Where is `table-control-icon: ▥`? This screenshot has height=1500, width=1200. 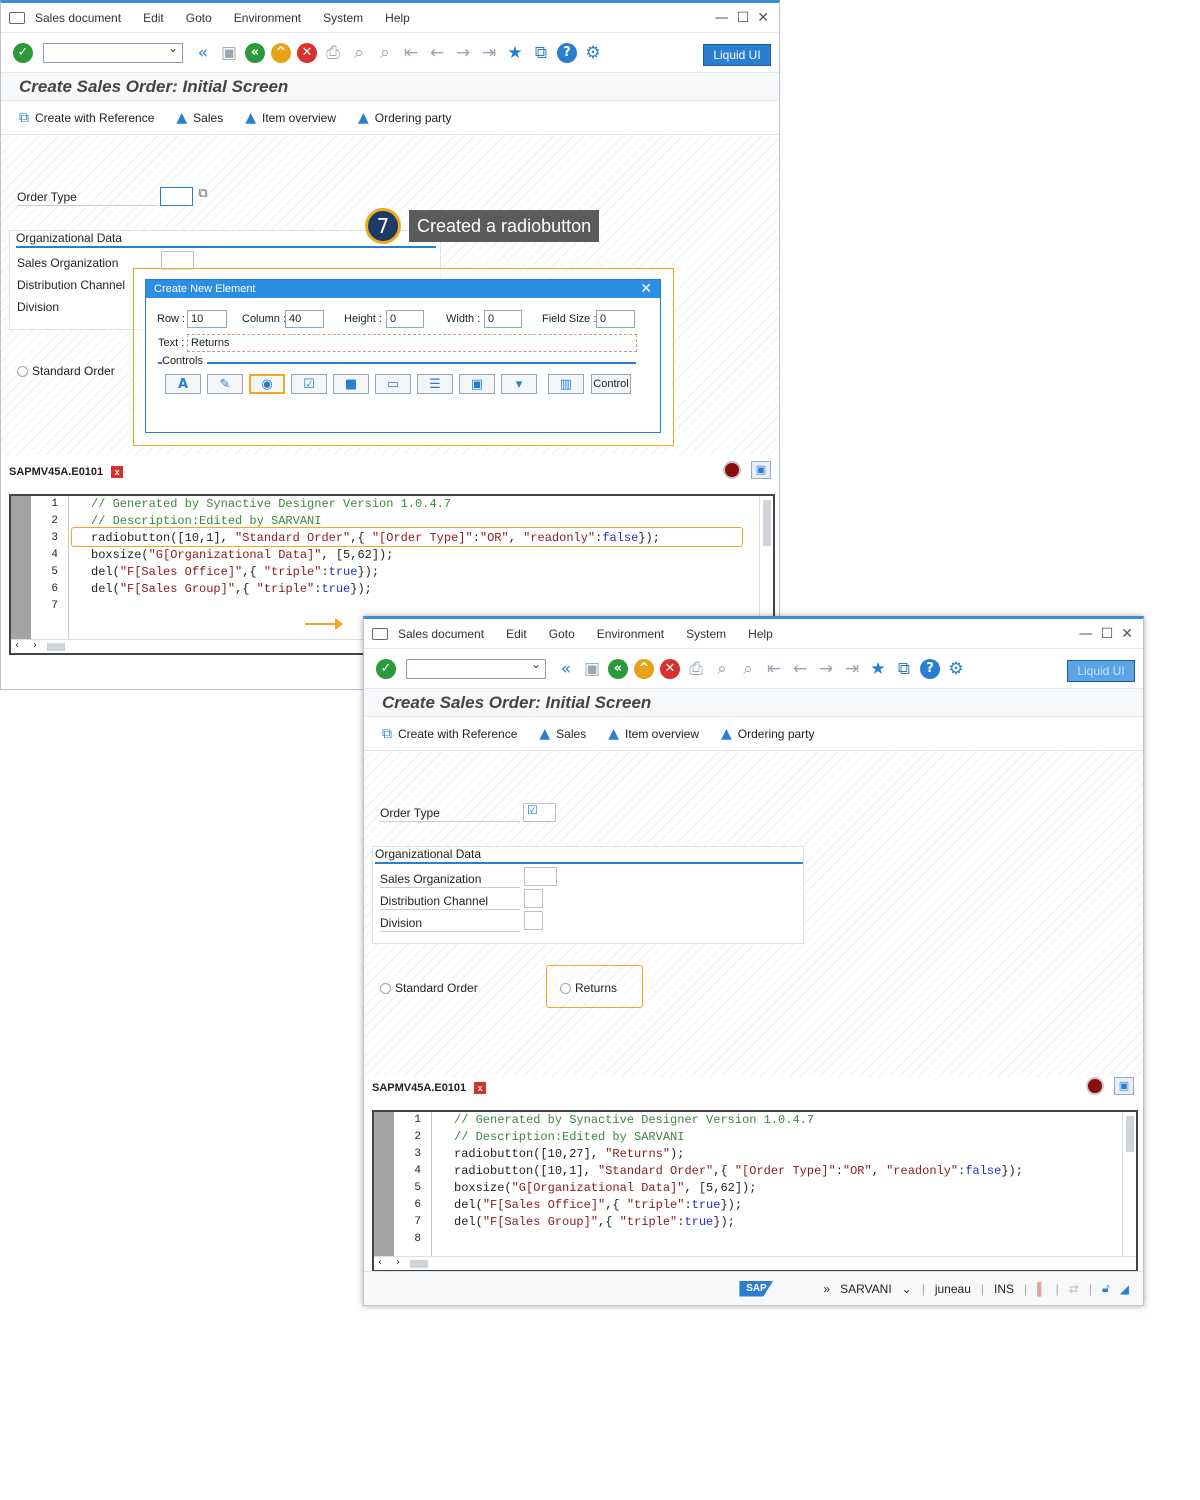
table-control-icon: ▥ is located at coordinates (566, 384).